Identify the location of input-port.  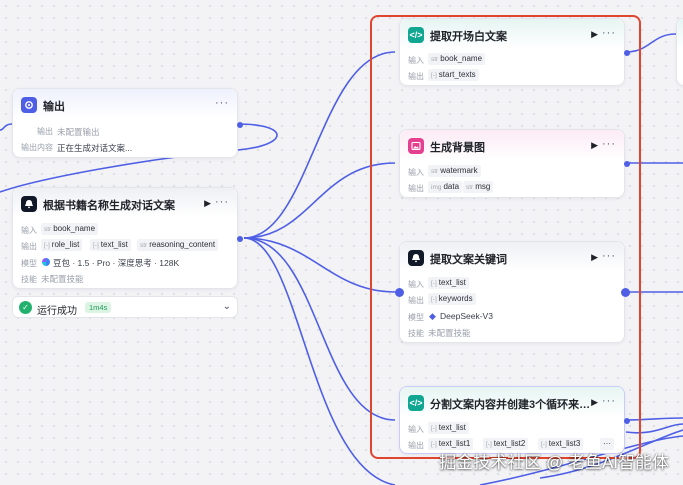
(399, 292).